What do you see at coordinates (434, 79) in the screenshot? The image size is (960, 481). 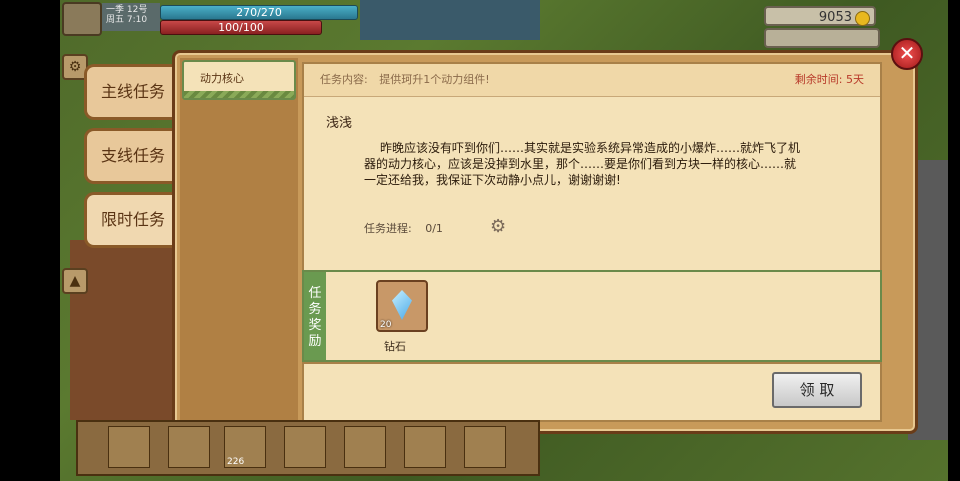 I see `quest-content-text: 提供珂升1个动力组件!` at bounding box center [434, 79].